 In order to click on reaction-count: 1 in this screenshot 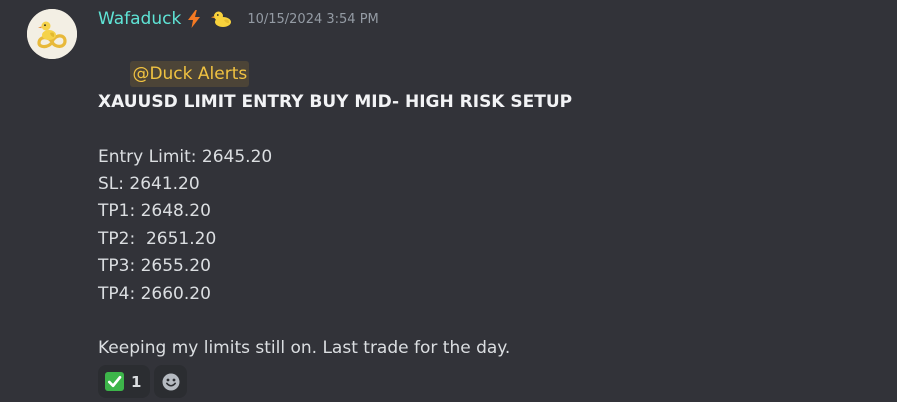, I will do `click(136, 381)`.